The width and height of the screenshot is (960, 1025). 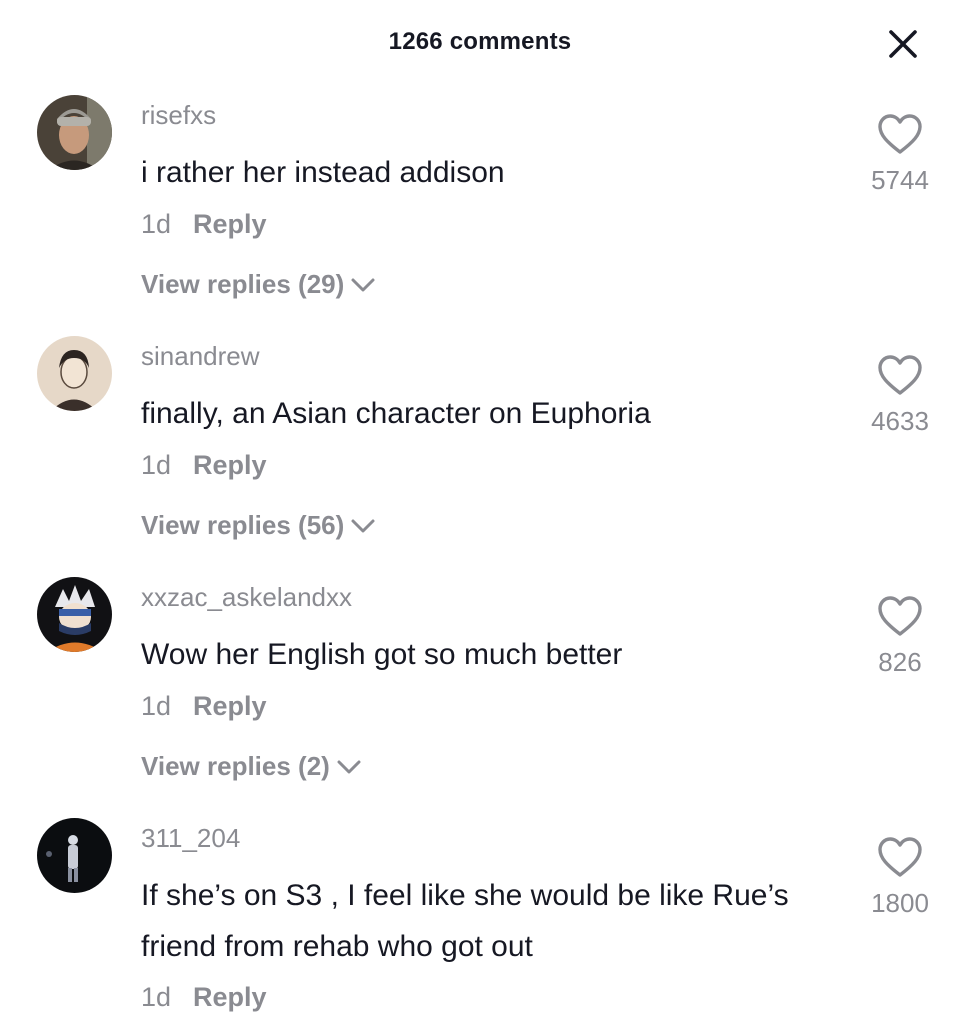 What do you see at coordinates (900, 903) in the screenshot?
I see `like-count: 1800` at bounding box center [900, 903].